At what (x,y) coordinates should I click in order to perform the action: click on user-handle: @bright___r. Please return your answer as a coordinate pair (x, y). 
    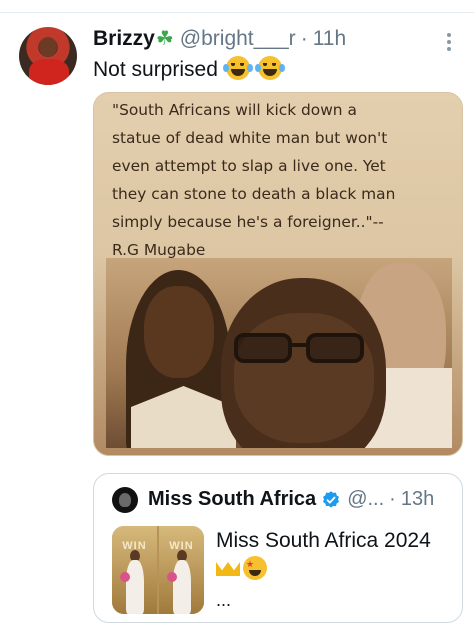
    Looking at the image, I should click on (238, 39).